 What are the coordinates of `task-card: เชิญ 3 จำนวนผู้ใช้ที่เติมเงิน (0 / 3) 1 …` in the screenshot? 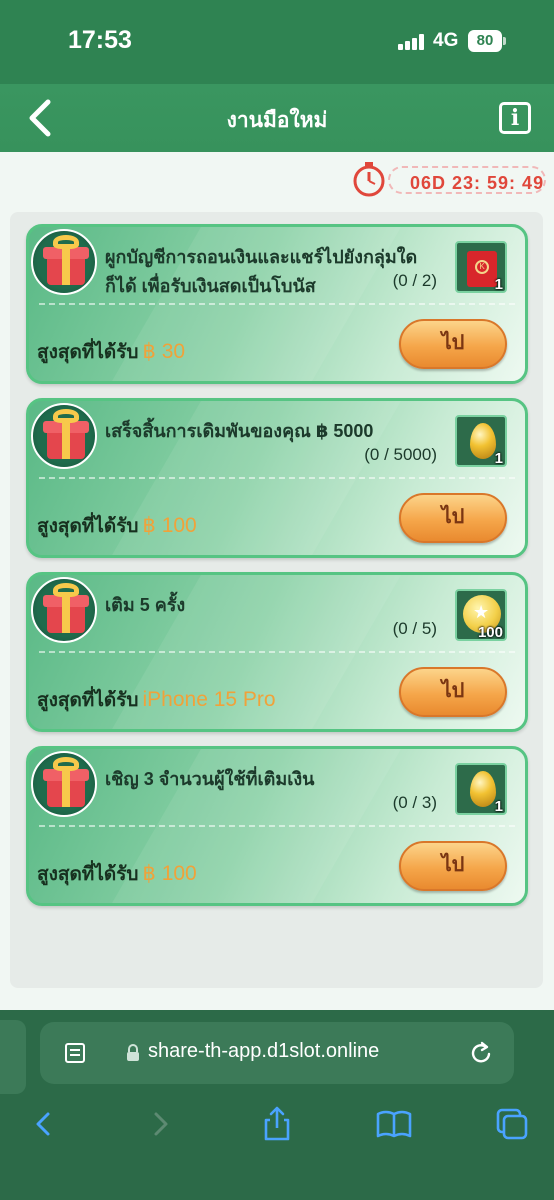 It's located at (277, 826).